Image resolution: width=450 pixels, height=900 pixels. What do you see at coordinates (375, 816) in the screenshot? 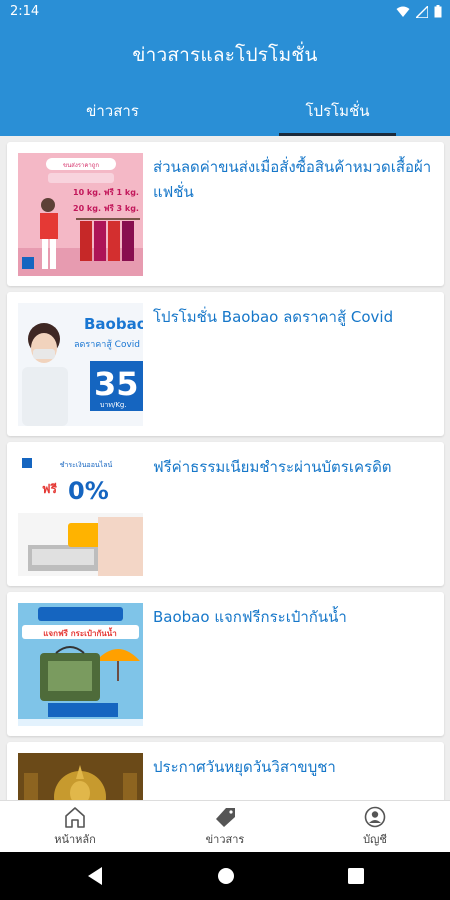
I see `account-icon` at bounding box center [375, 816].